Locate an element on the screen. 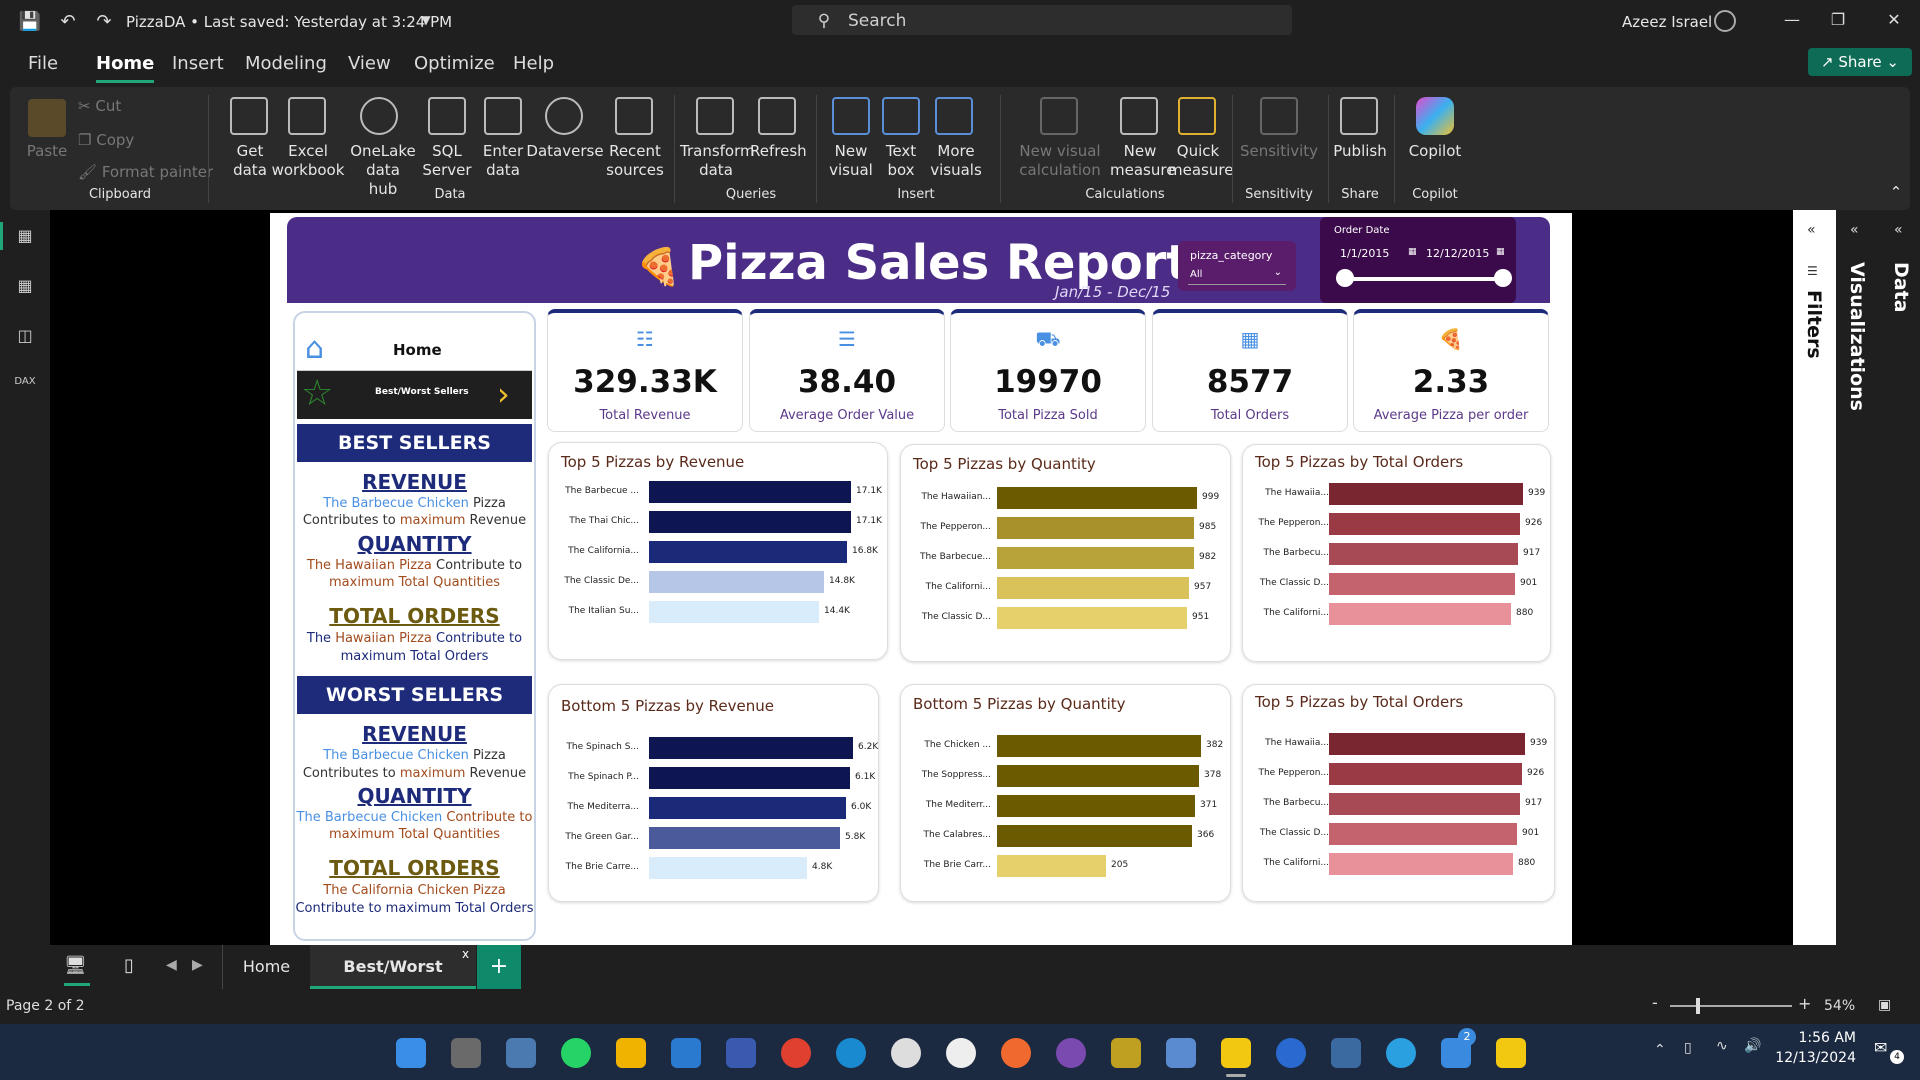 Image resolution: width=1920 pixels, height=1080 pixels. slider-end-handle is located at coordinates (1503, 278).